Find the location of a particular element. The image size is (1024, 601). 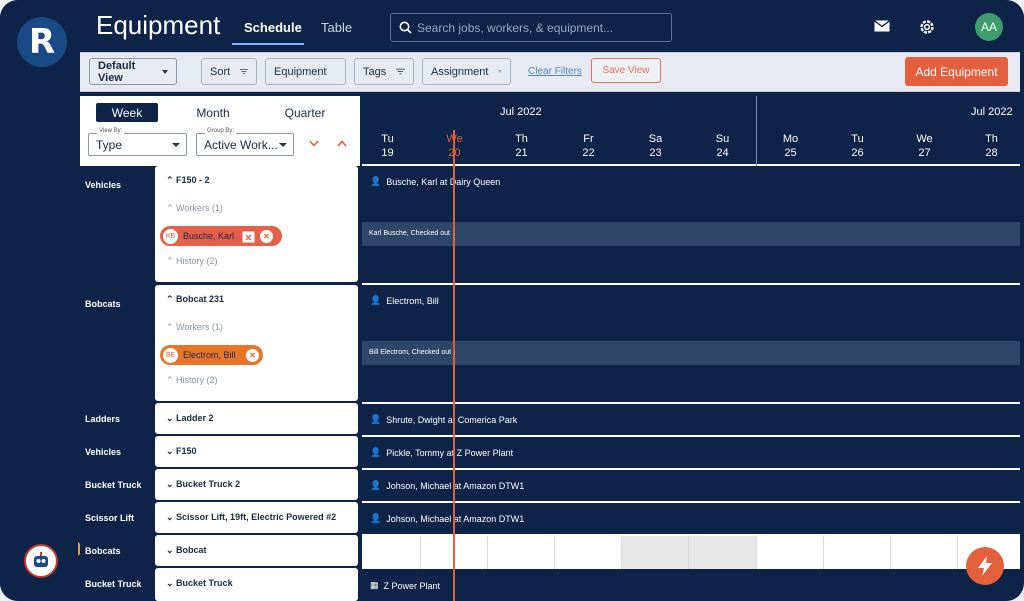

day-of-week: Fr is located at coordinates (588, 139).